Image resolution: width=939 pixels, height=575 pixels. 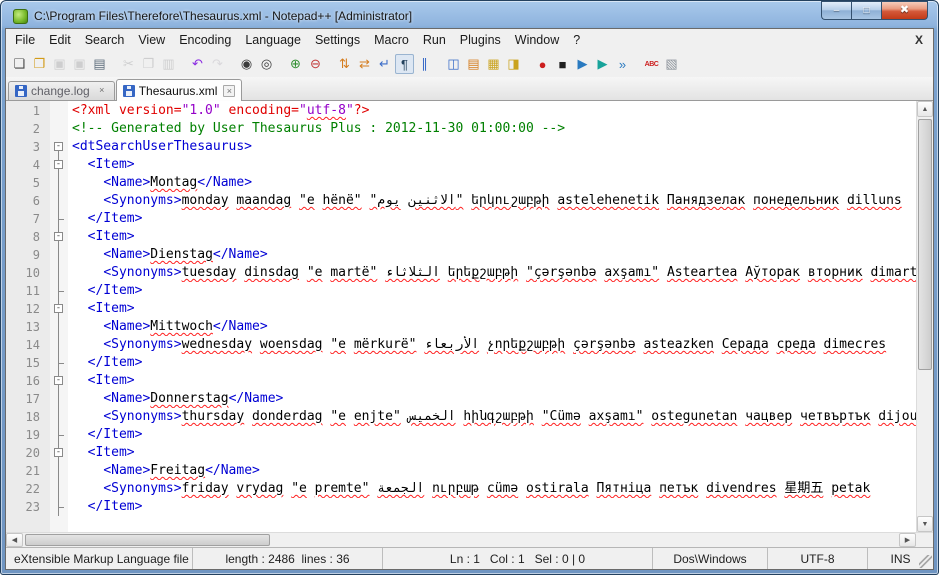 I want to click on scroll-up-icon: ▲, so click(x=925, y=109).